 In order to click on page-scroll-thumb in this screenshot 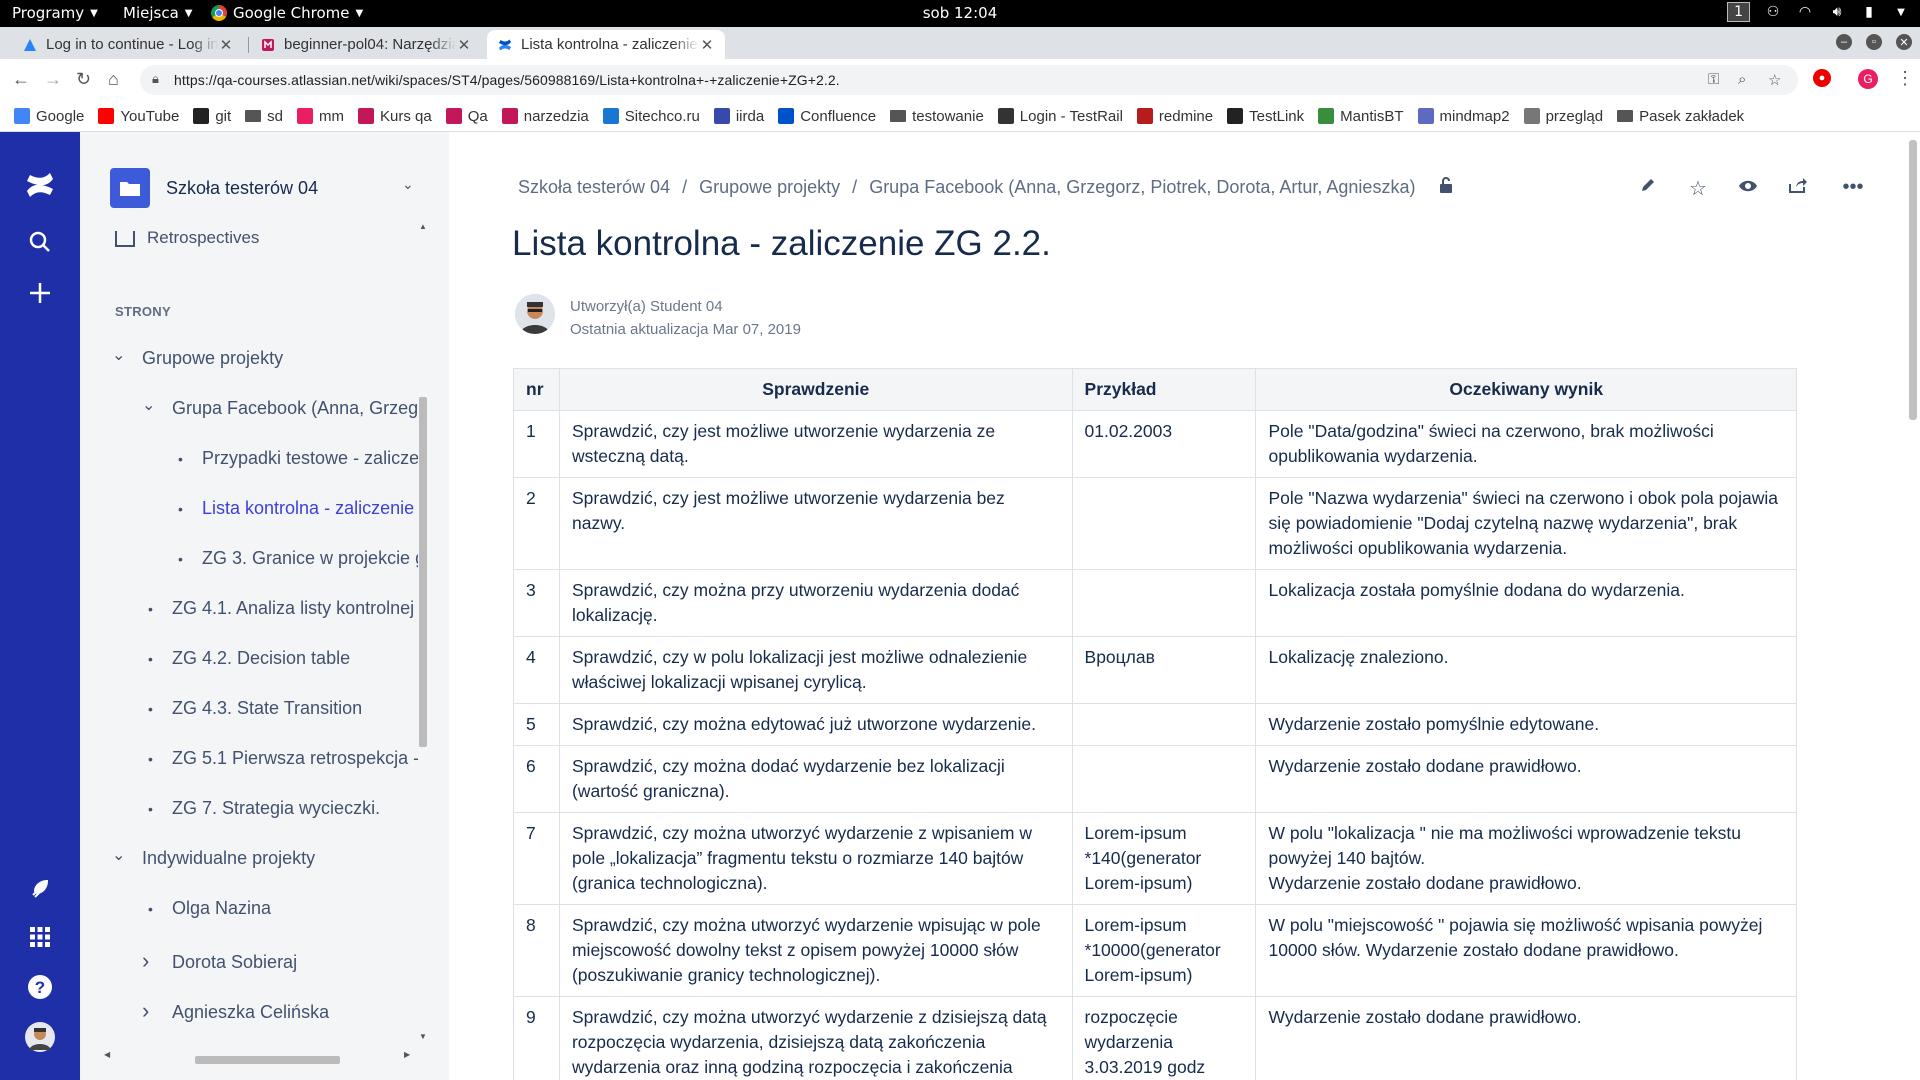, I will do `click(1913, 280)`.